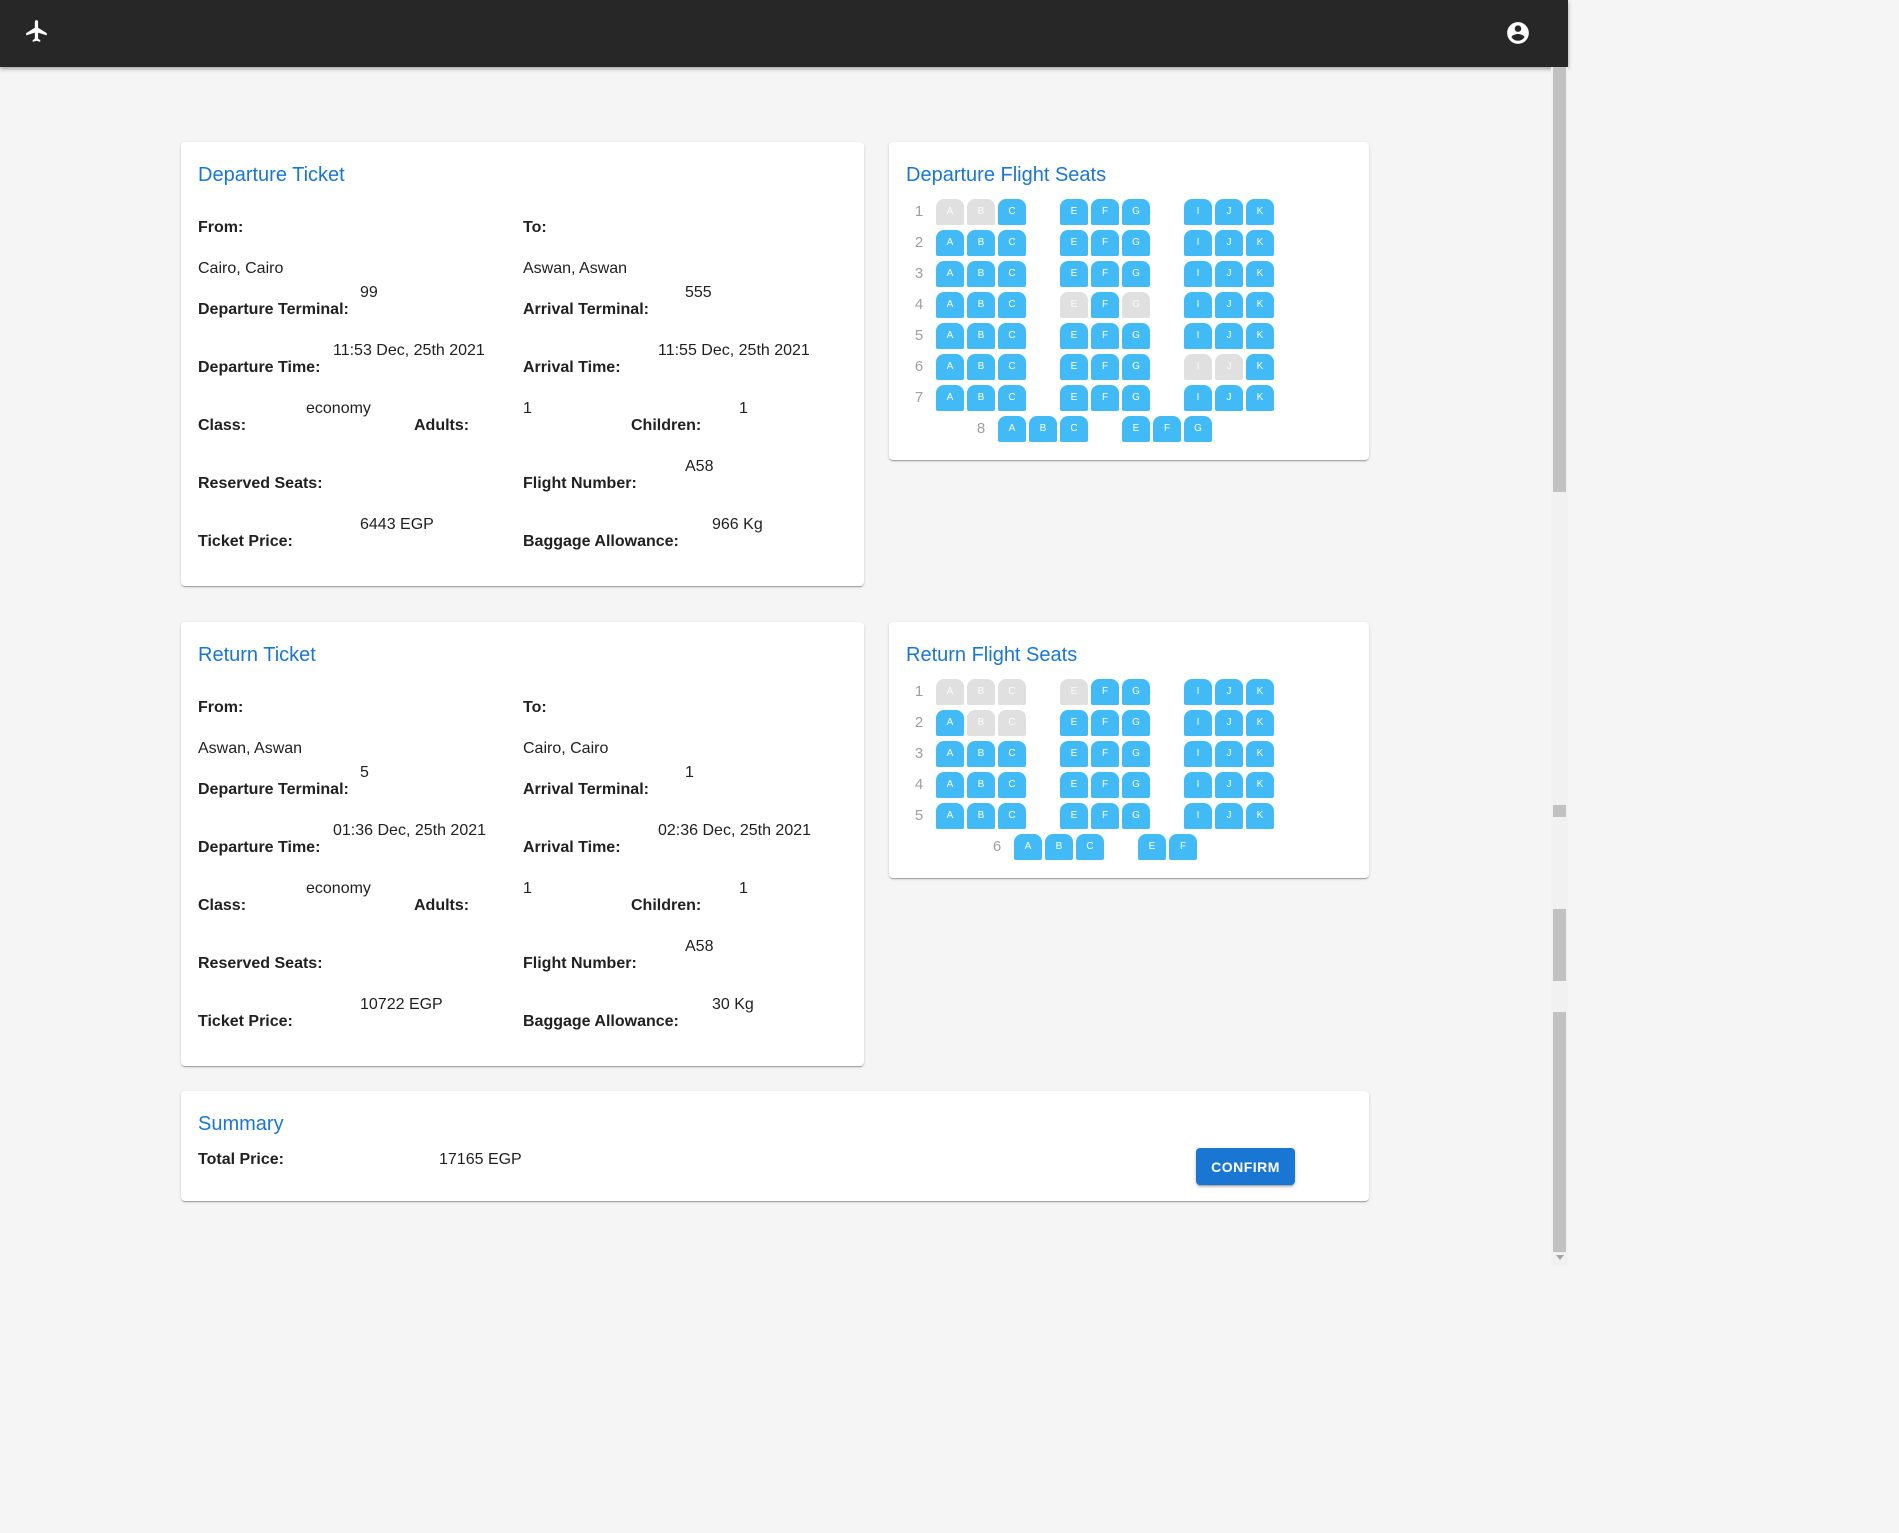 The image size is (1899, 1533). I want to click on page-scrollbar, so click(1559, 666).